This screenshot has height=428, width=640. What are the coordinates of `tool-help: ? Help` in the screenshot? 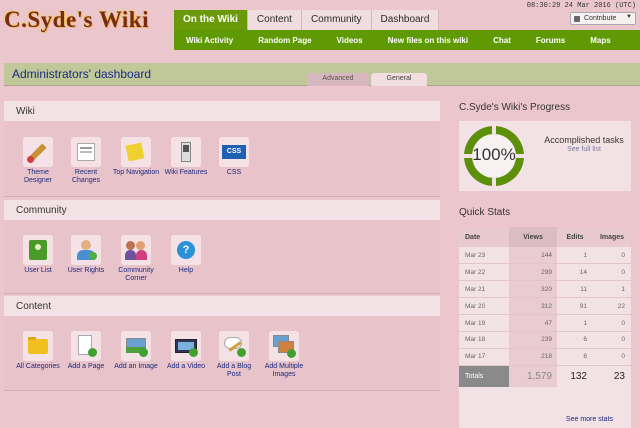 It's located at (186, 255).